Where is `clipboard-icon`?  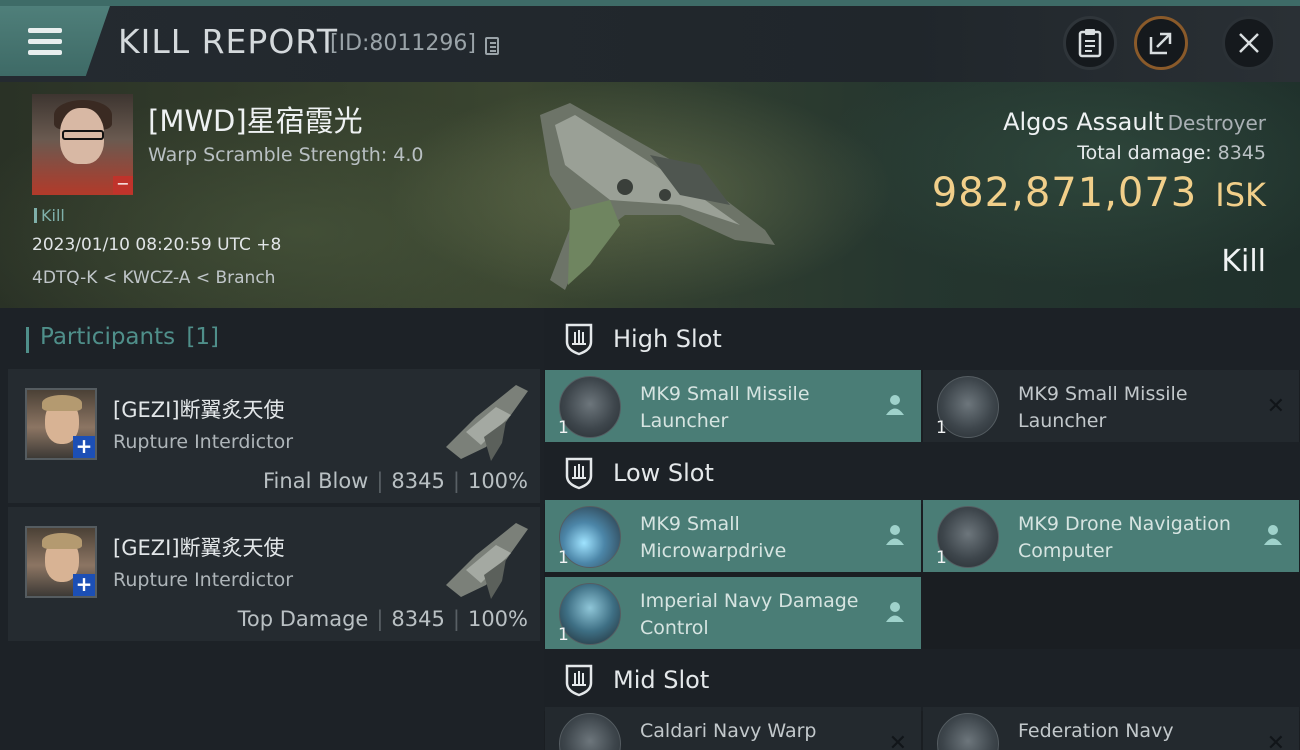 clipboard-icon is located at coordinates (1090, 43).